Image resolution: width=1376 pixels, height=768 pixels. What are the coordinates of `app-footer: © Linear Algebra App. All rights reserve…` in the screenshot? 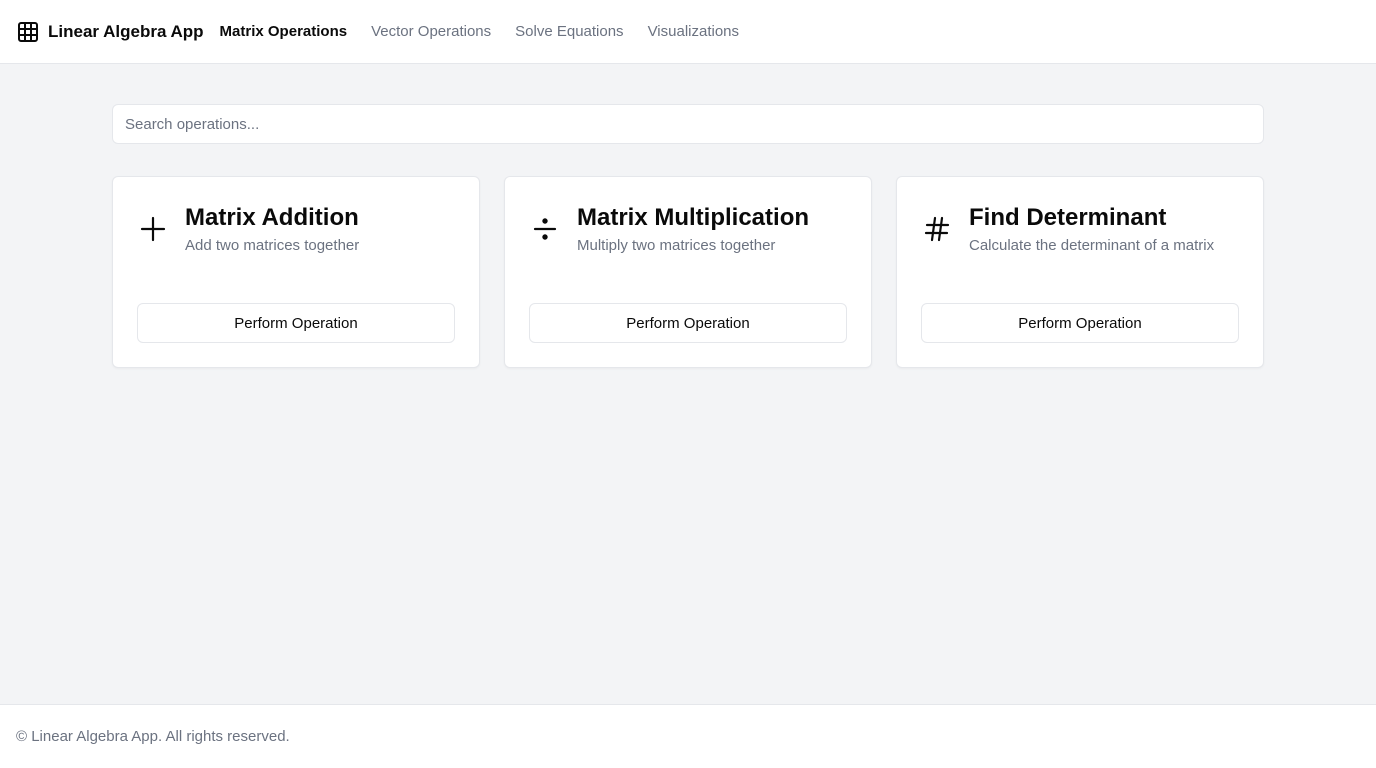 It's located at (688, 736).